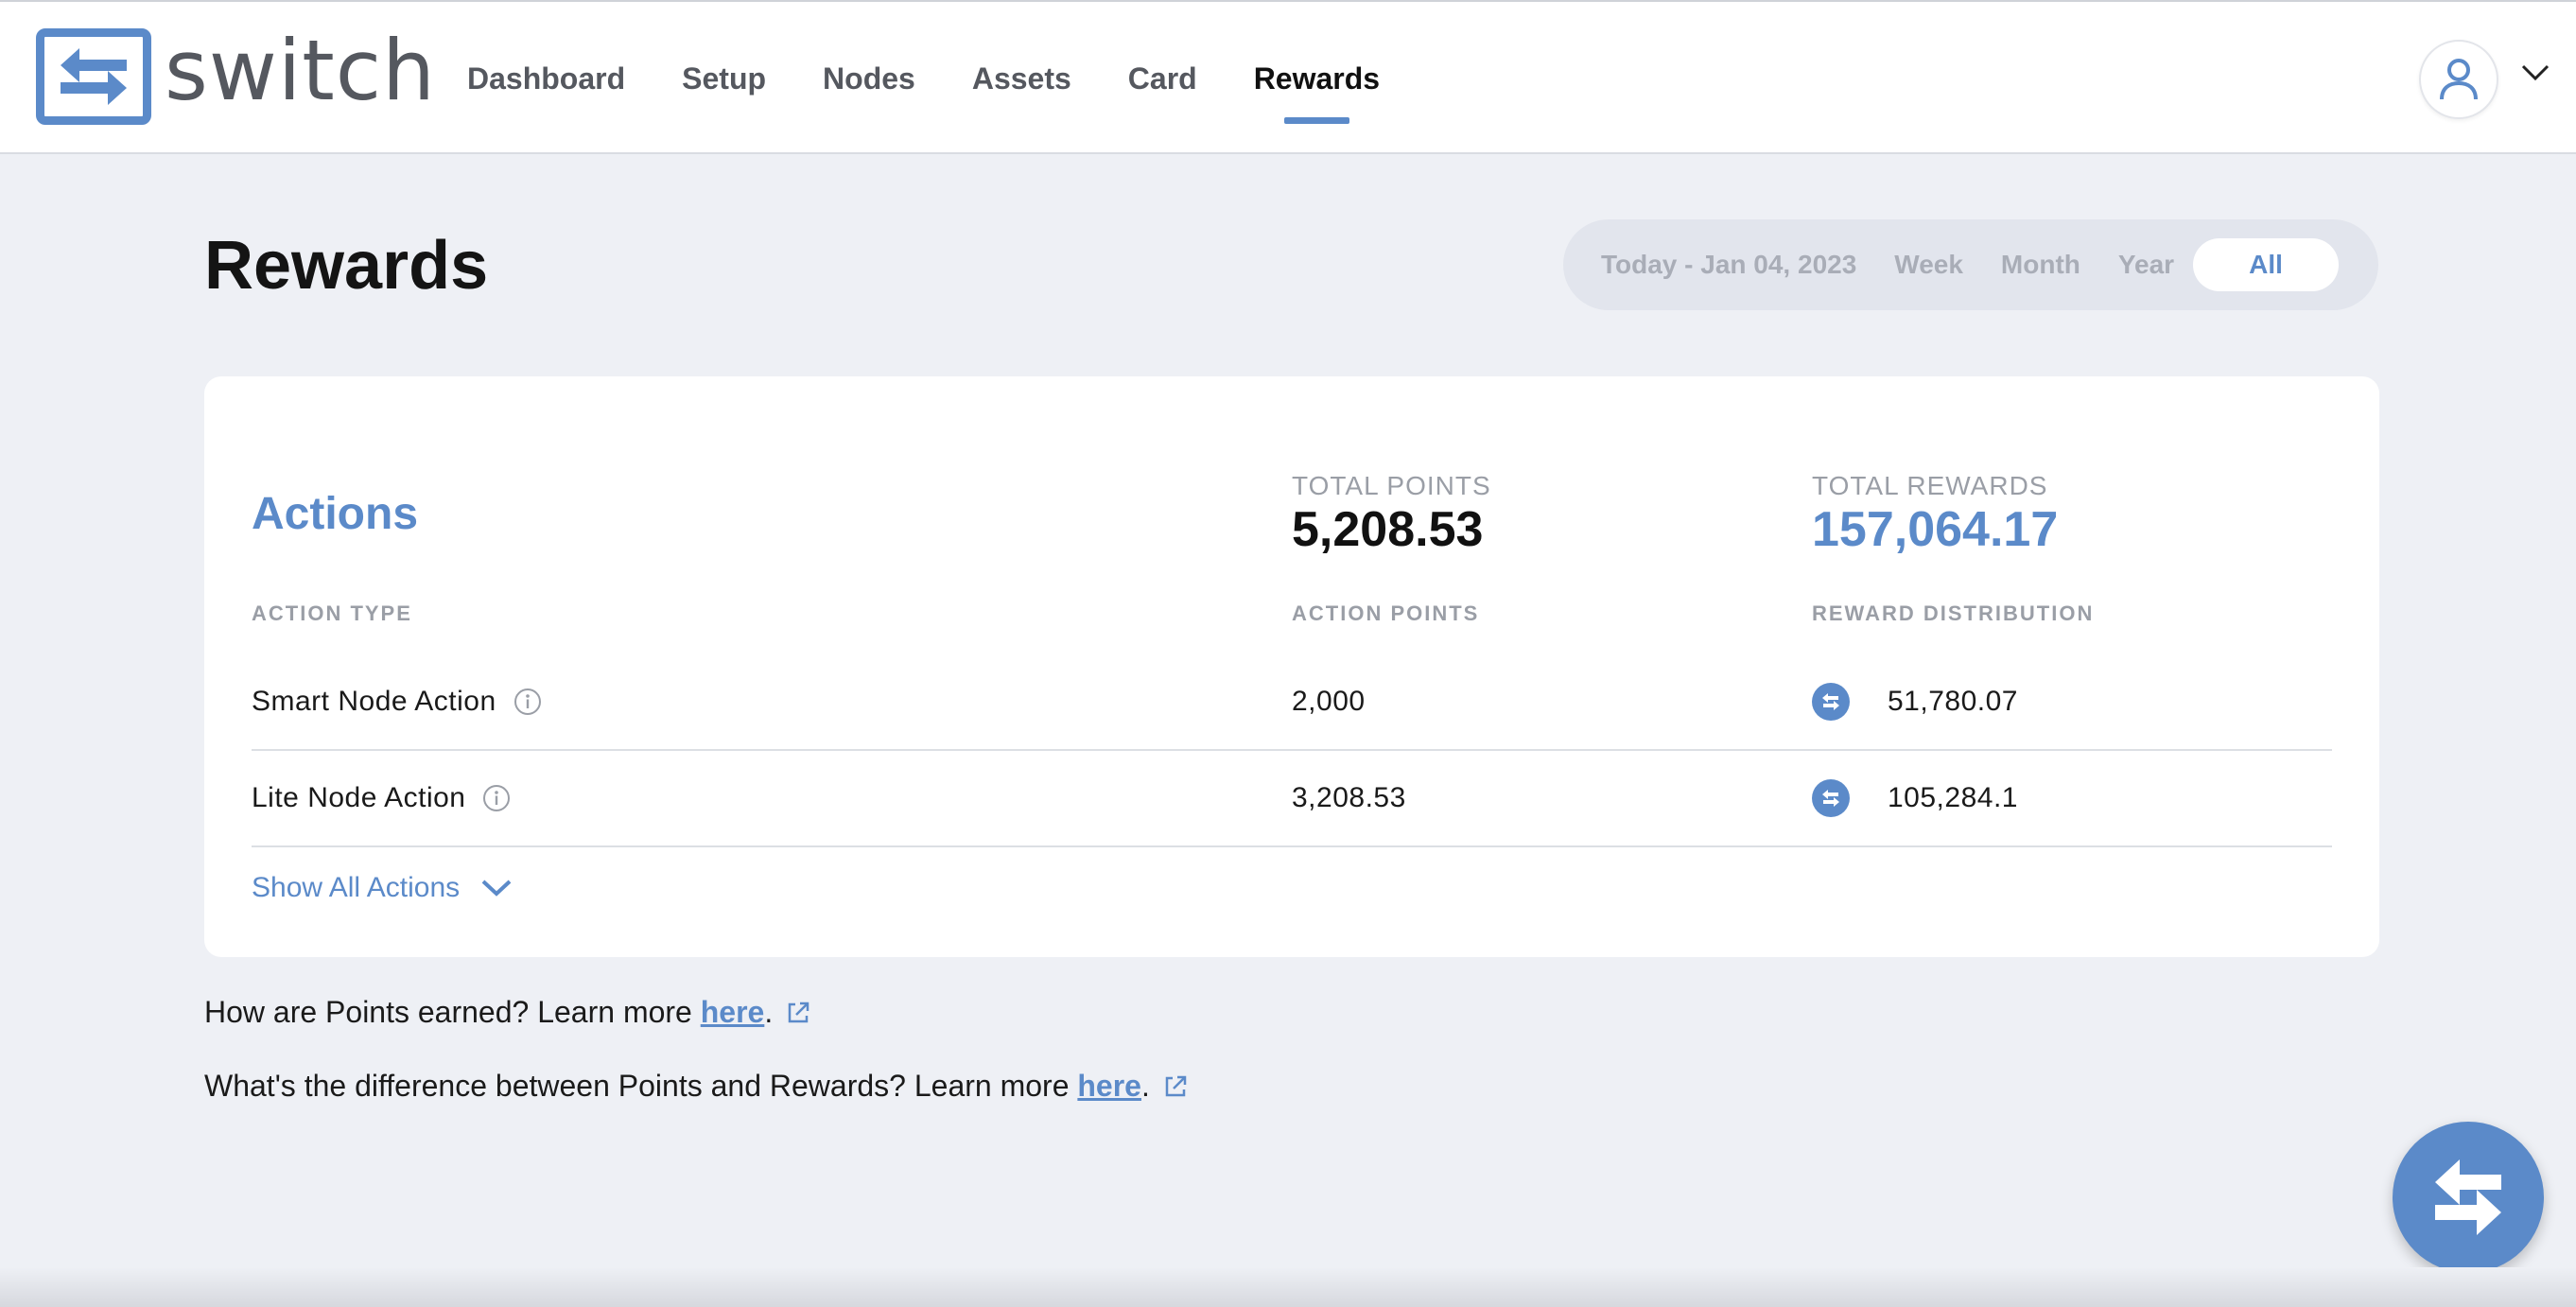 This screenshot has height=1307, width=2576. Describe the element at coordinates (1935, 529) in the screenshot. I see `total-rewards-value: 157,064.17` at that location.